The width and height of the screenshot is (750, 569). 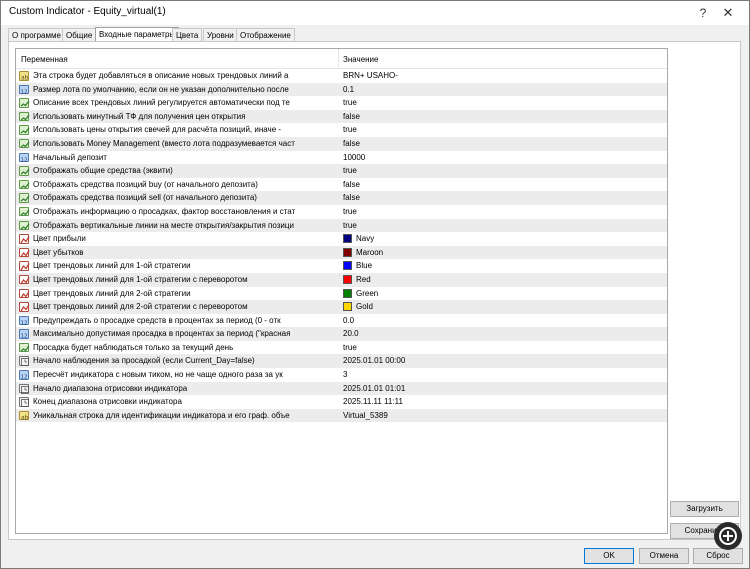 What do you see at coordinates (351, 334) in the screenshot?
I see `parameter-value: 20.0` at bounding box center [351, 334].